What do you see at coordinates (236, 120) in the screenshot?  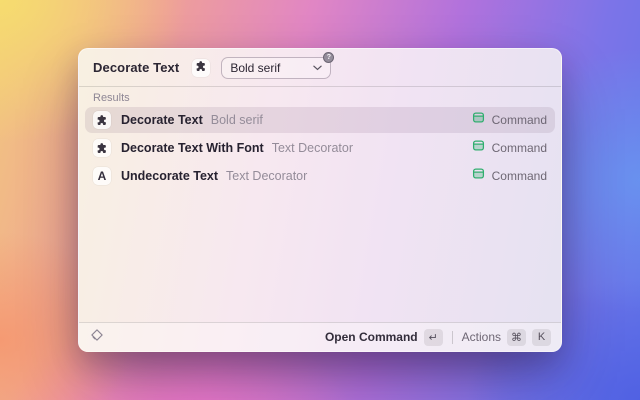 I see `result-subtitle: Bold serif` at bounding box center [236, 120].